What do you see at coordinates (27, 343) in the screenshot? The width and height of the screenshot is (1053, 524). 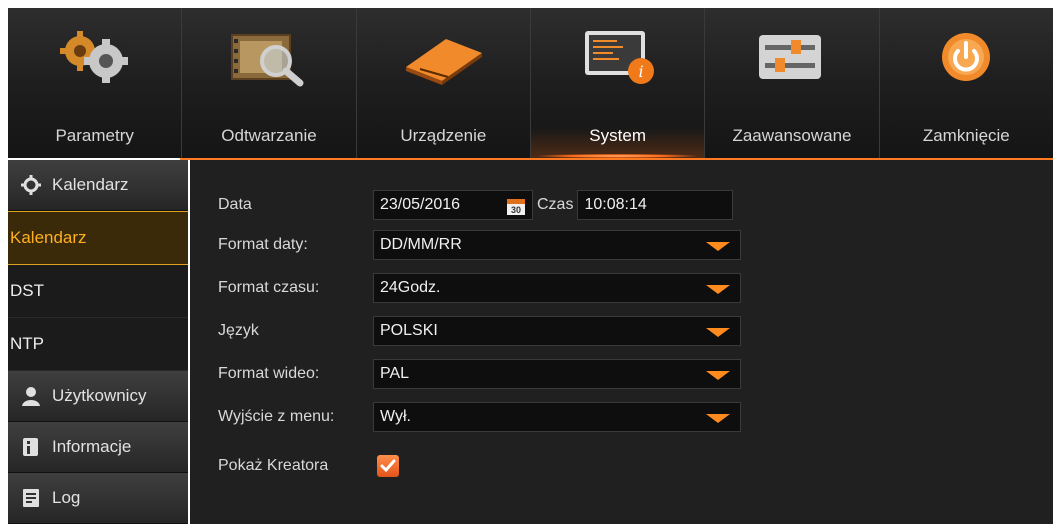 I see `sidebar-item-label: NTP` at bounding box center [27, 343].